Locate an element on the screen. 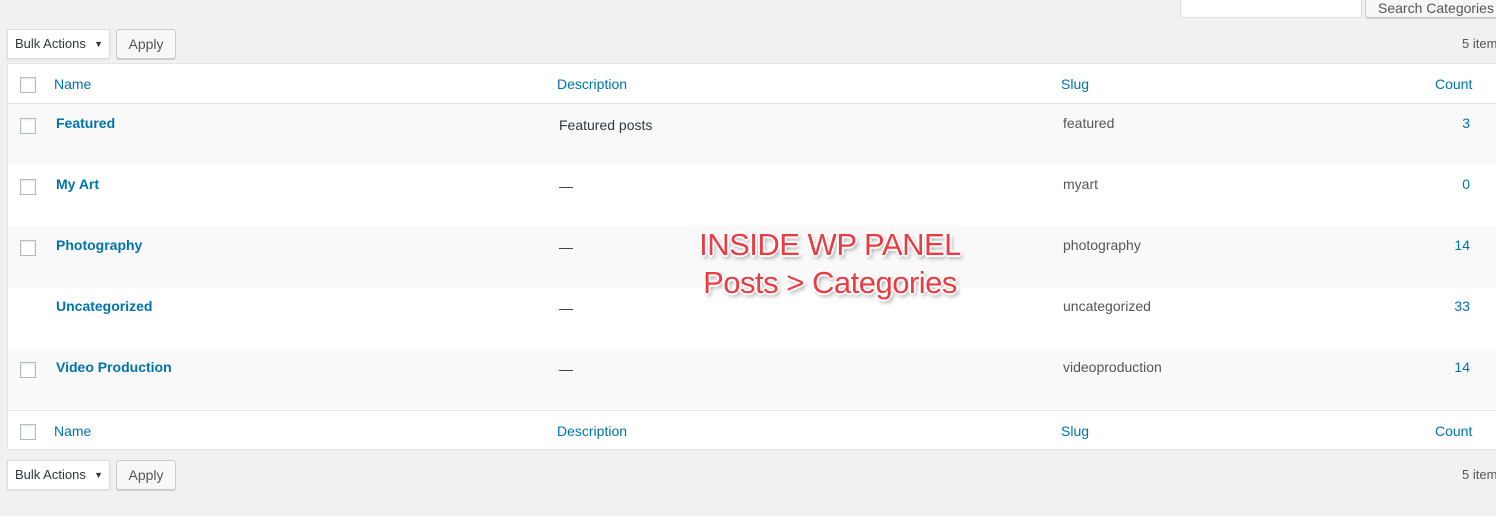  column-footer-name: Name is located at coordinates (72, 431).